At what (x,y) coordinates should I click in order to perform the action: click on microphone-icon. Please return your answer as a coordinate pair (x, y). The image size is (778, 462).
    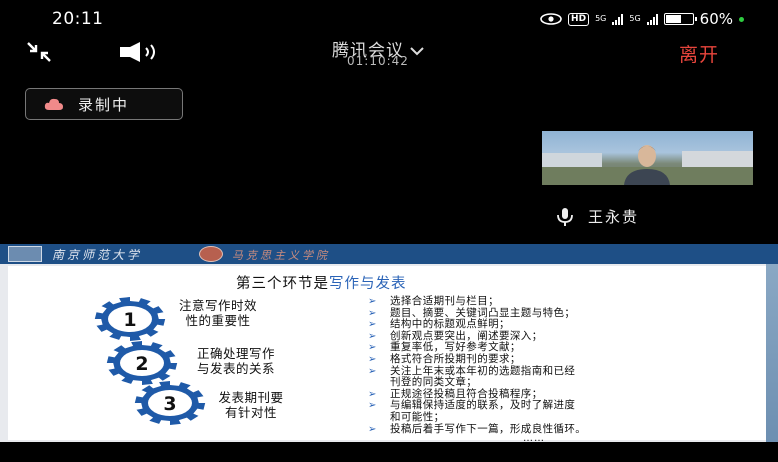
    Looking at the image, I should click on (565, 216).